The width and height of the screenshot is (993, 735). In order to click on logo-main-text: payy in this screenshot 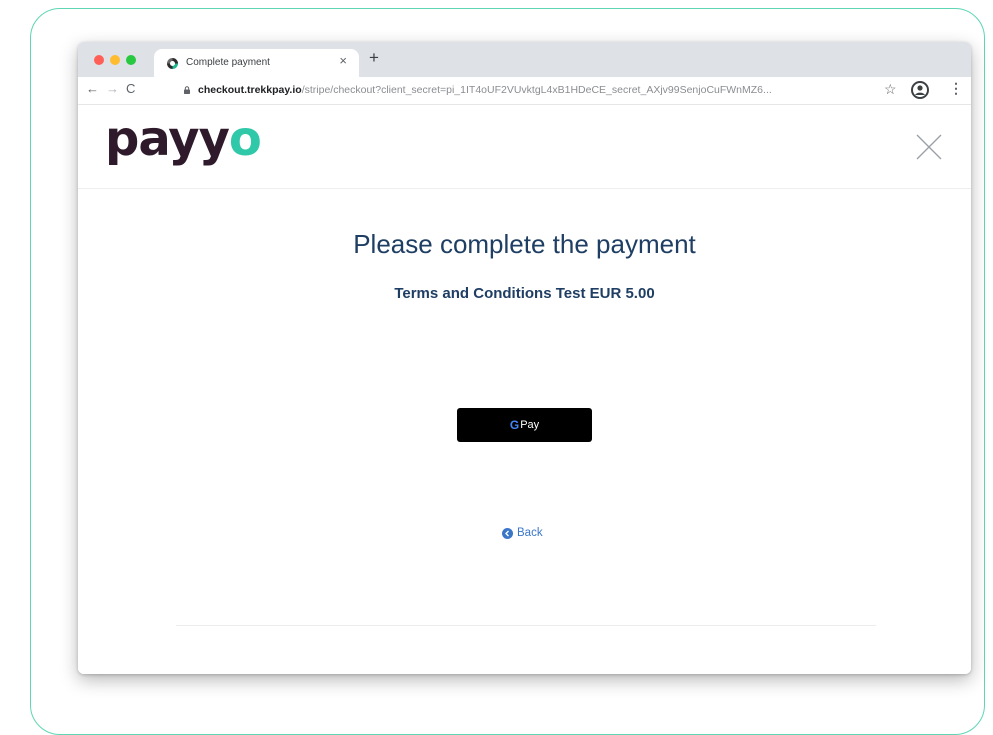, I will do `click(167, 139)`.